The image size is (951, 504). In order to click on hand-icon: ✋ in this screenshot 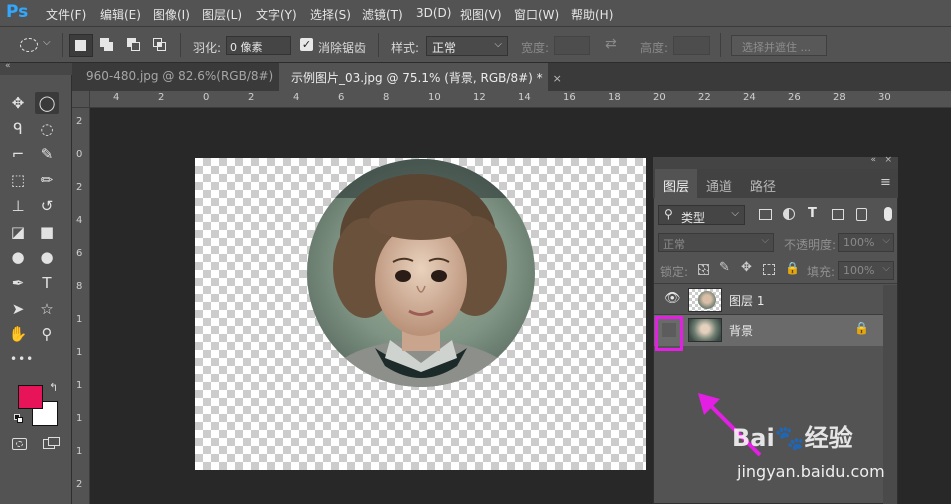, I will do `click(18, 334)`.